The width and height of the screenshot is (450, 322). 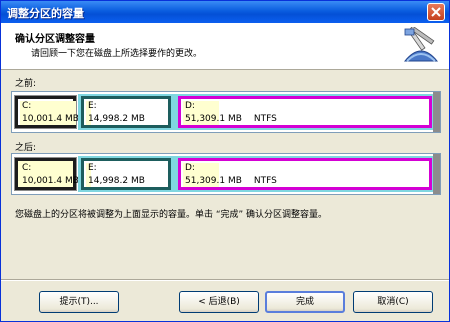 What do you see at coordinates (26, 84) in the screenshot?
I see `before-label: 之前:` at bounding box center [26, 84].